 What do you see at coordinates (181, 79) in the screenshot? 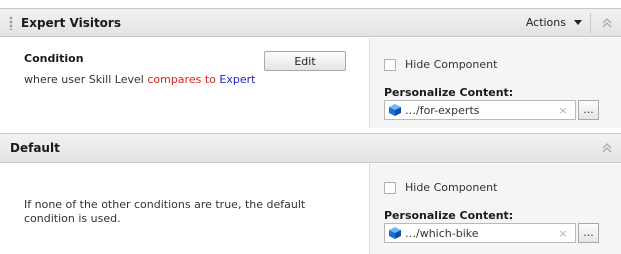
I see `condition-operator: compares to` at bounding box center [181, 79].